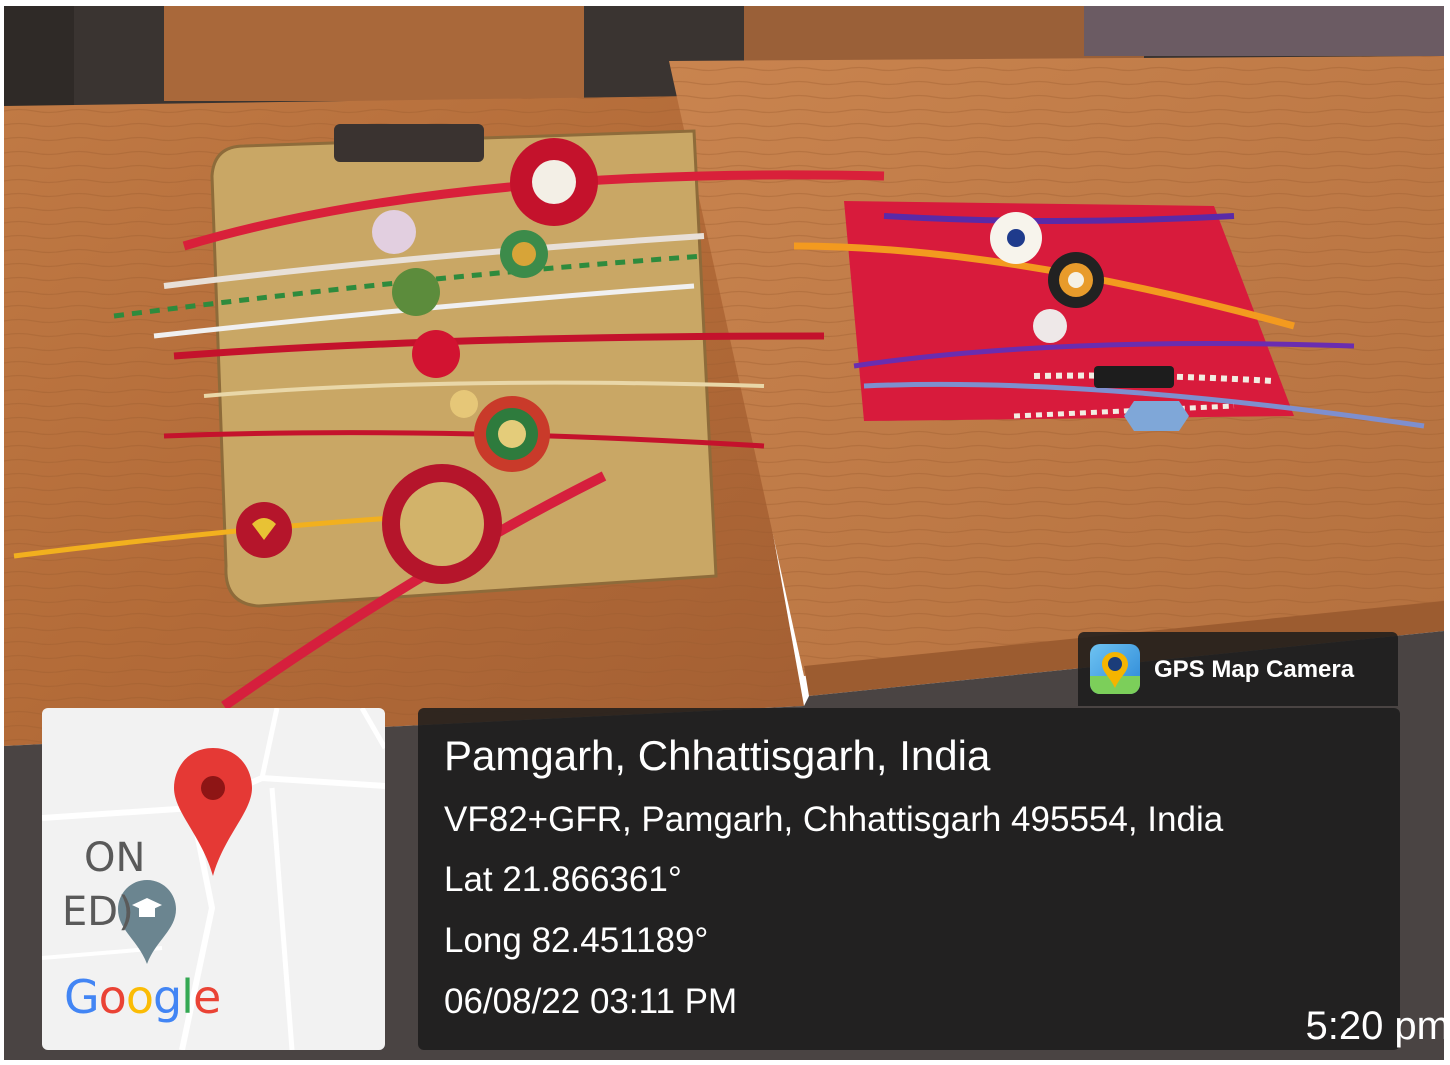 Image resolution: width=1450 pixels, height=1065 pixels. What do you see at coordinates (206, 997) in the screenshot?
I see `google-letter: e` at bounding box center [206, 997].